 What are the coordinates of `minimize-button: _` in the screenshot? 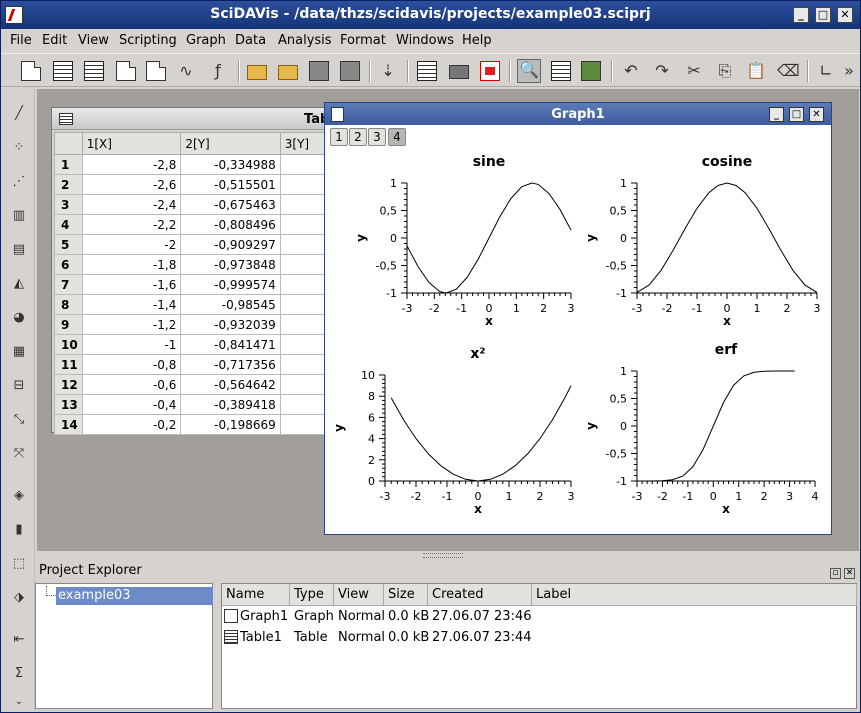 It's located at (801, 15).